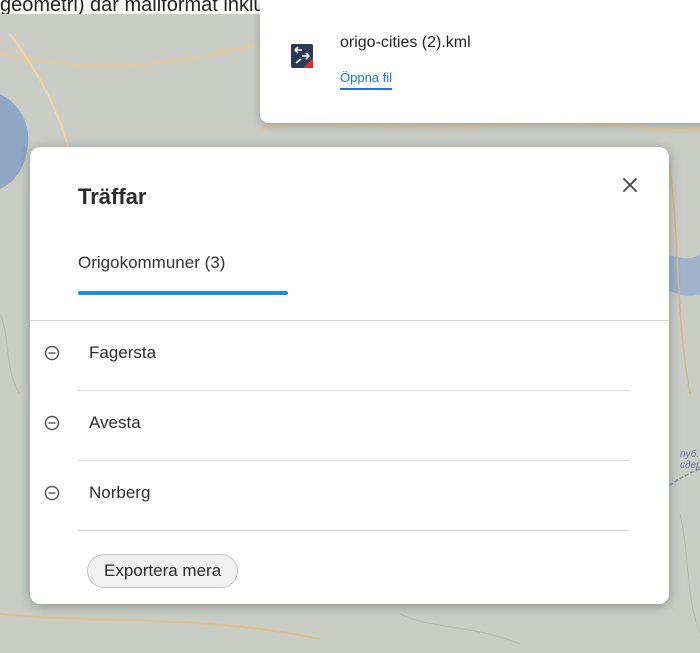 This screenshot has width=700, height=653. What do you see at coordinates (630, 185) in the screenshot?
I see `close-icon` at bounding box center [630, 185].